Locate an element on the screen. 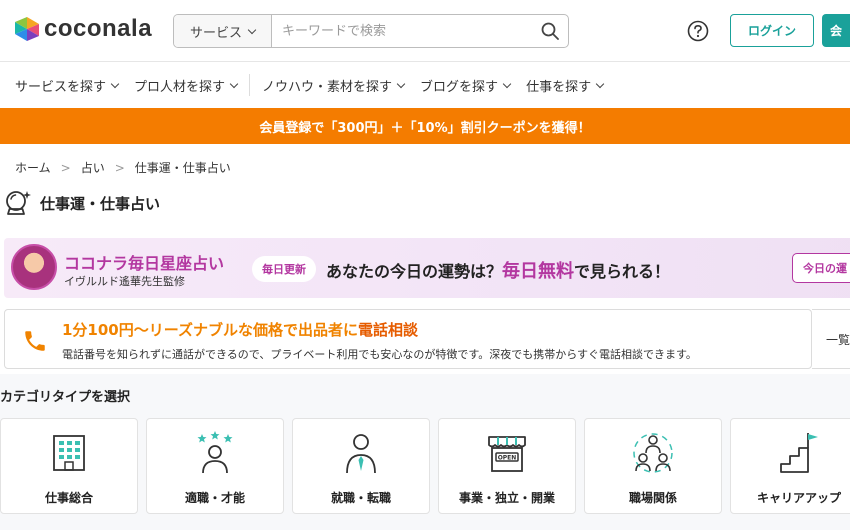 This screenshot has height=530, width=850. logo-text: coconala is located at coordinates (98, 28).